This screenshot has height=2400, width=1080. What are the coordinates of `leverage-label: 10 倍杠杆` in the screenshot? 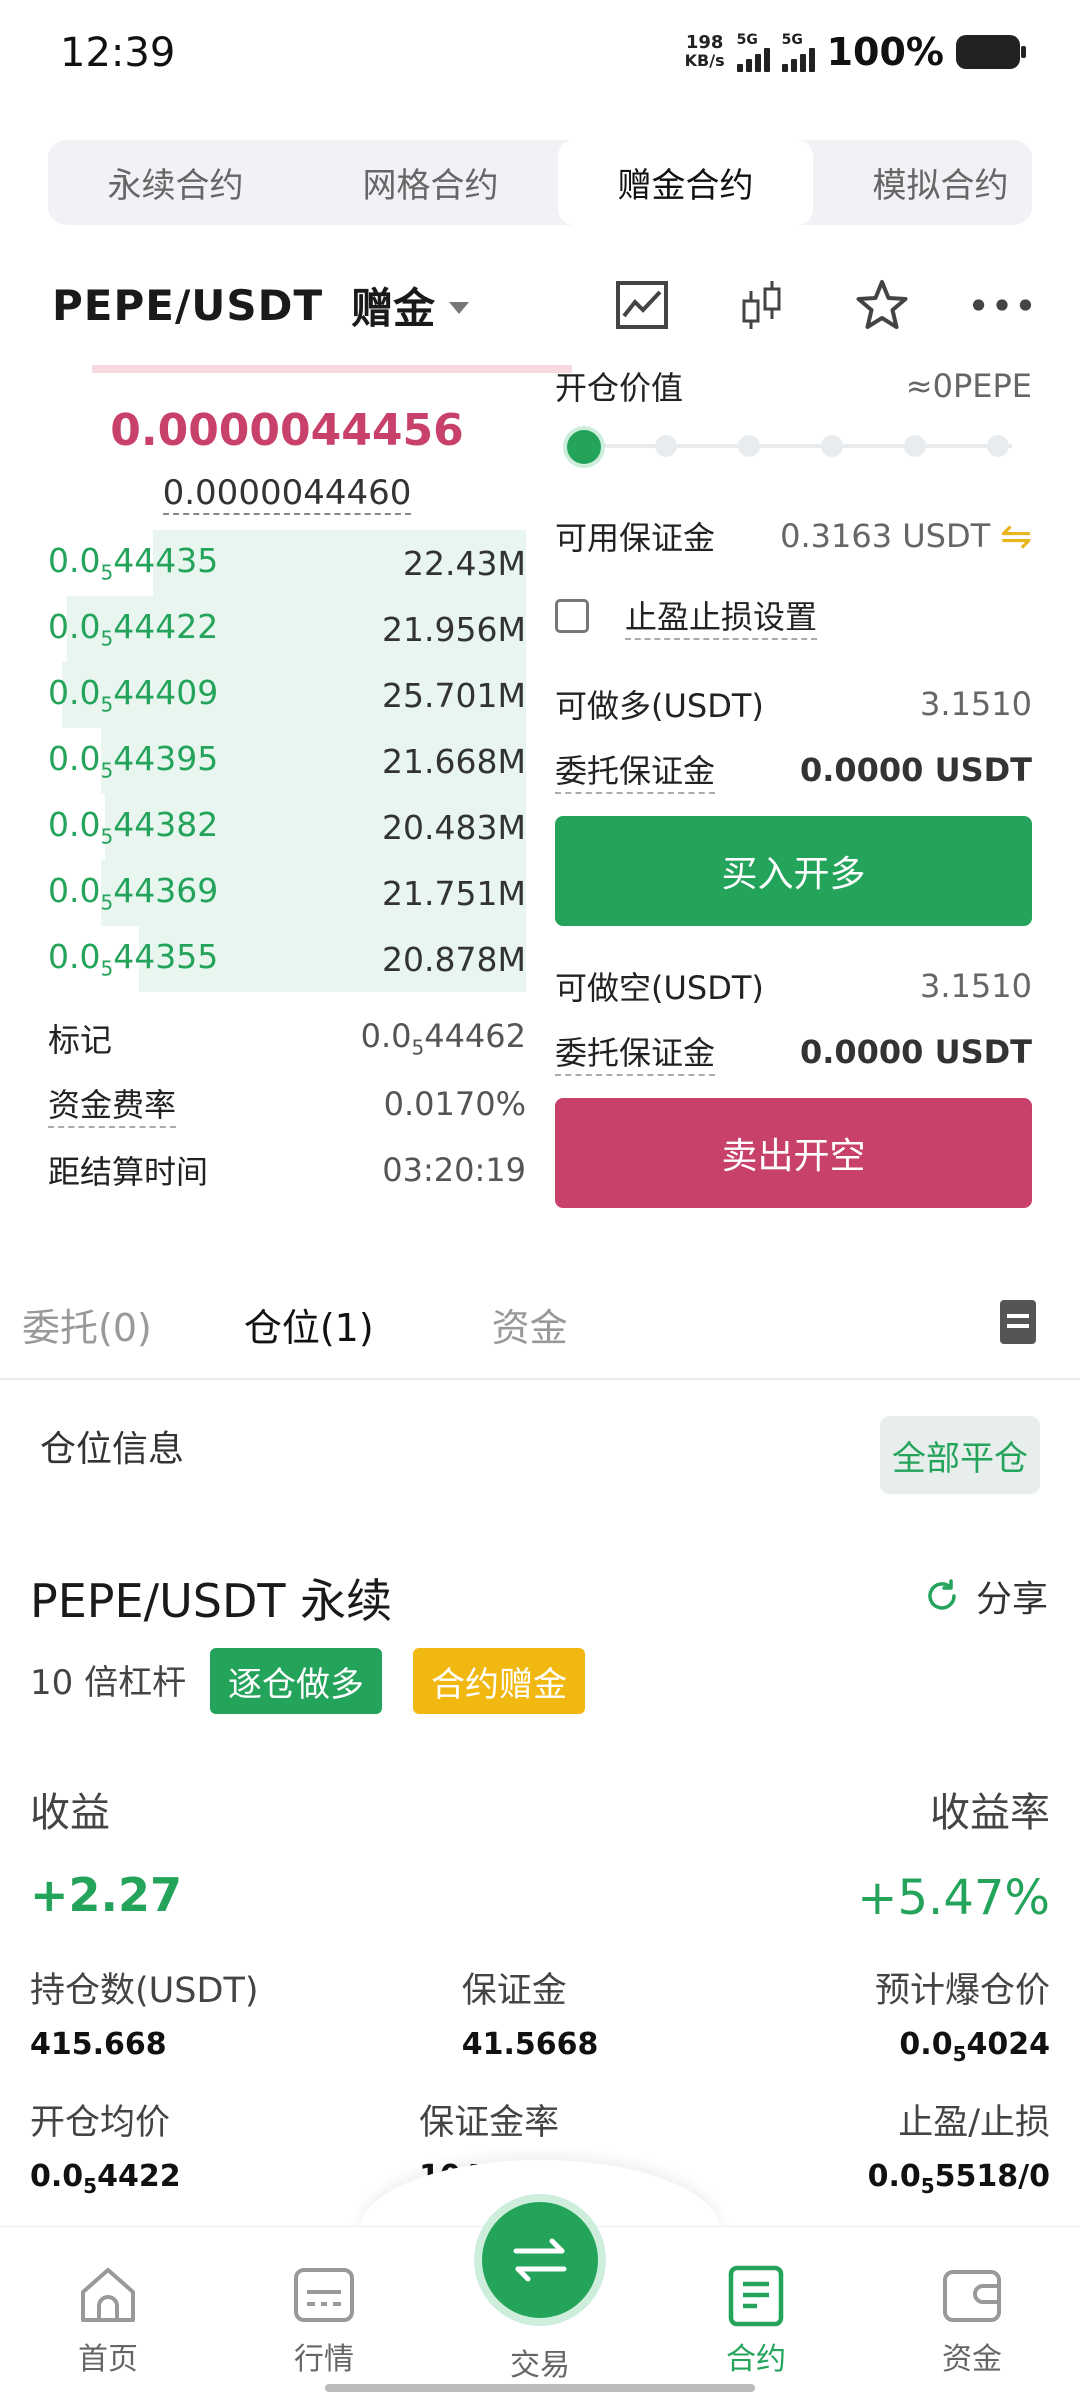 It's located at (108, 1683).